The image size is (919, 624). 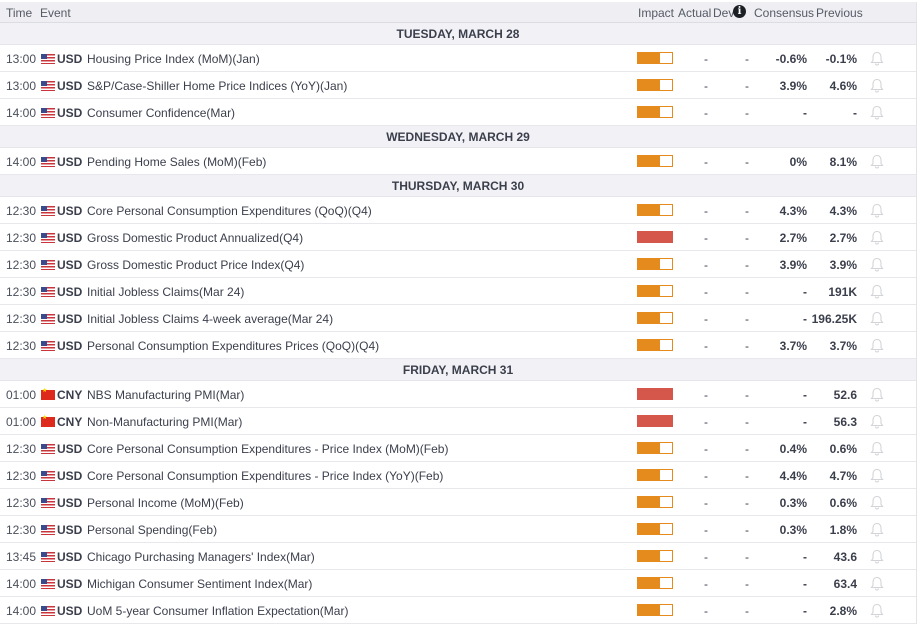 I want to click on event-name: Initial Jobless Claims(Mar 24), so click(x=165, y=292).